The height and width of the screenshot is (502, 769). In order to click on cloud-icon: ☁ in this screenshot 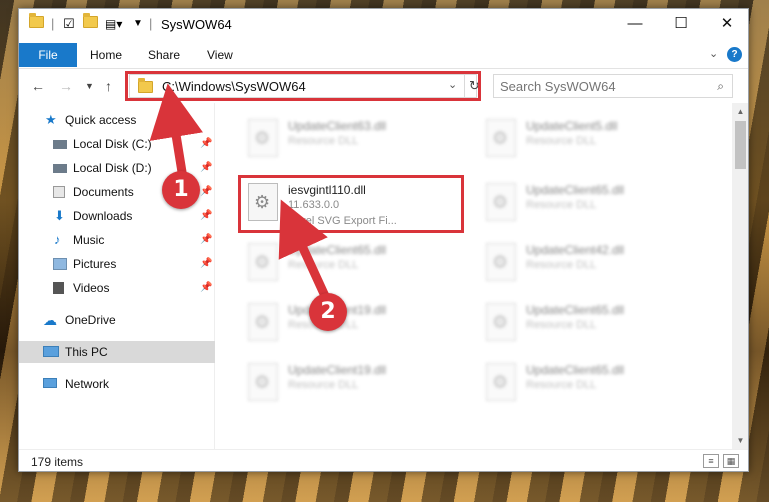, I will do `click(50, 320)`.